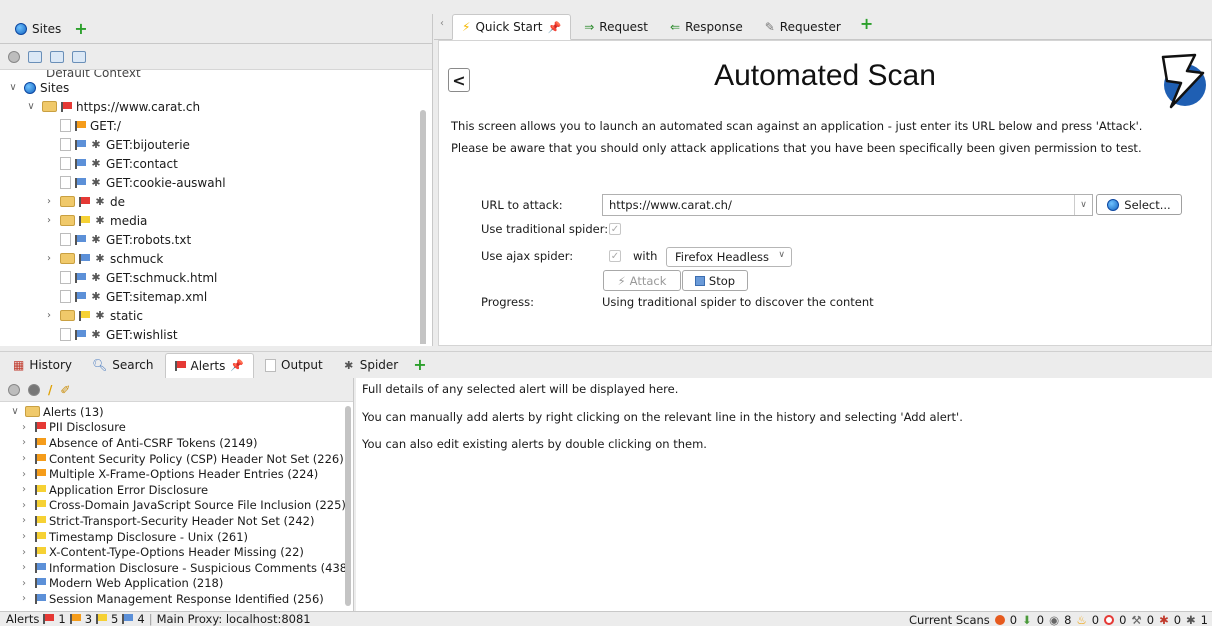  I want to click on tree-row: › ✱ de, so click(219, 201).